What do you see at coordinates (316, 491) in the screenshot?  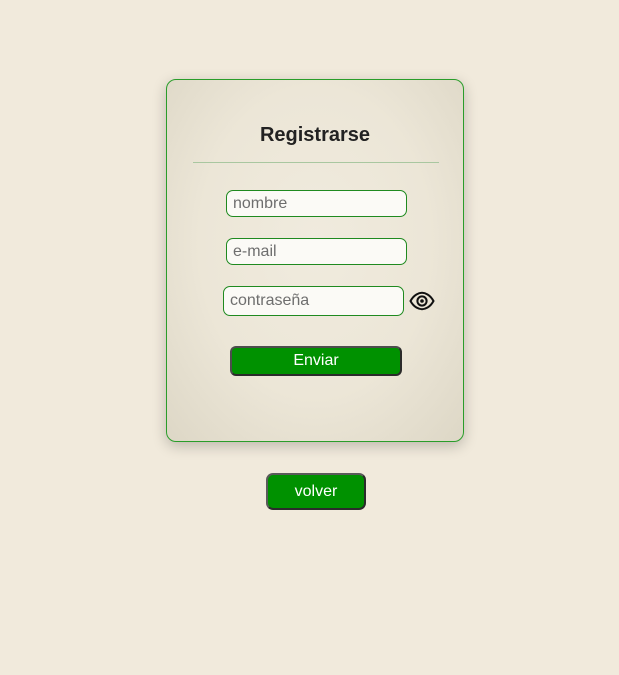 I see `back-button: volver` at bounding box center [316, 491].